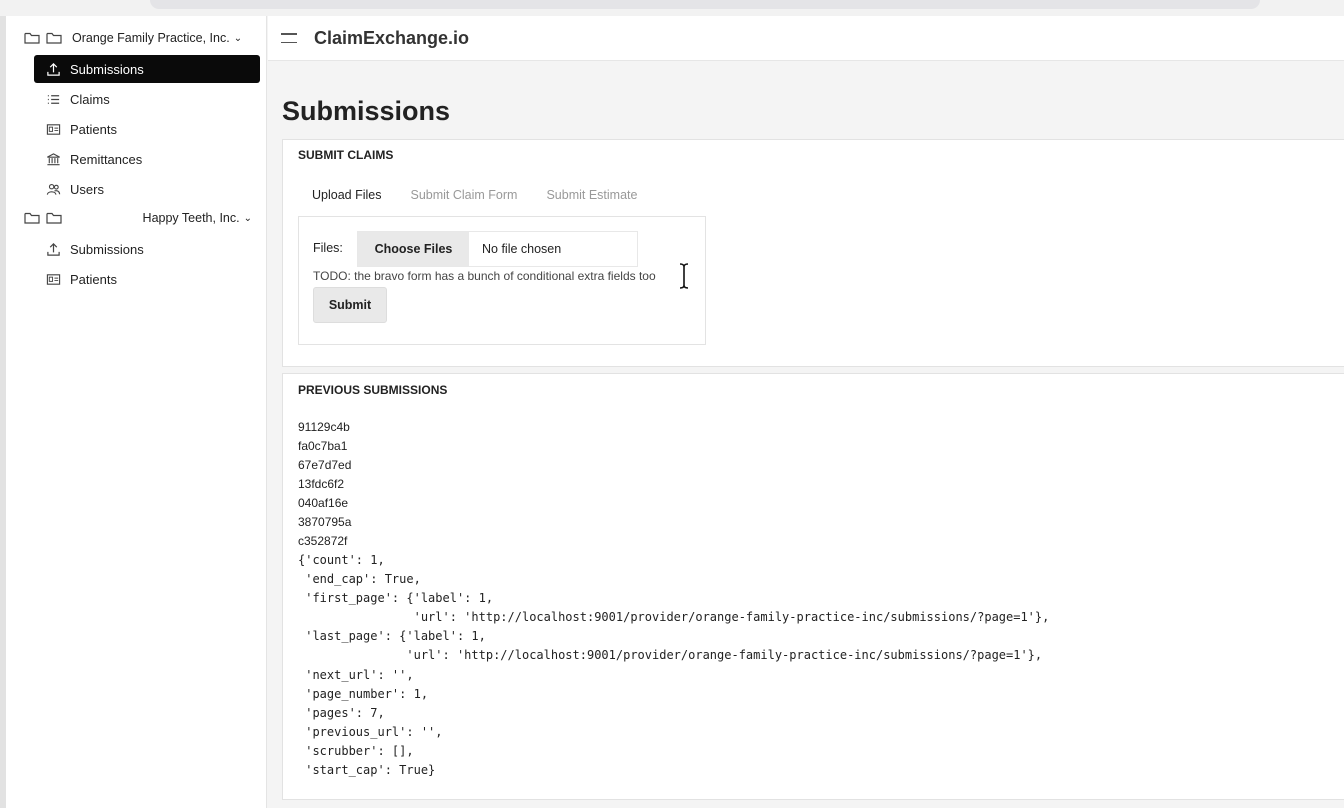 This screenshot has height=808, width=1344. Describe the element at coordinates (373, 390) in the screenshot. I see `card-title: PREVIOUS SUBMISSIONS` at that location.